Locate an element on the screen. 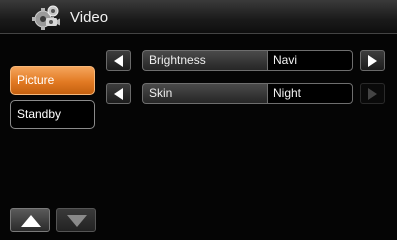 This screenshot has width=397, height=240. brightness-next-button is located at coordinates (372, 60).